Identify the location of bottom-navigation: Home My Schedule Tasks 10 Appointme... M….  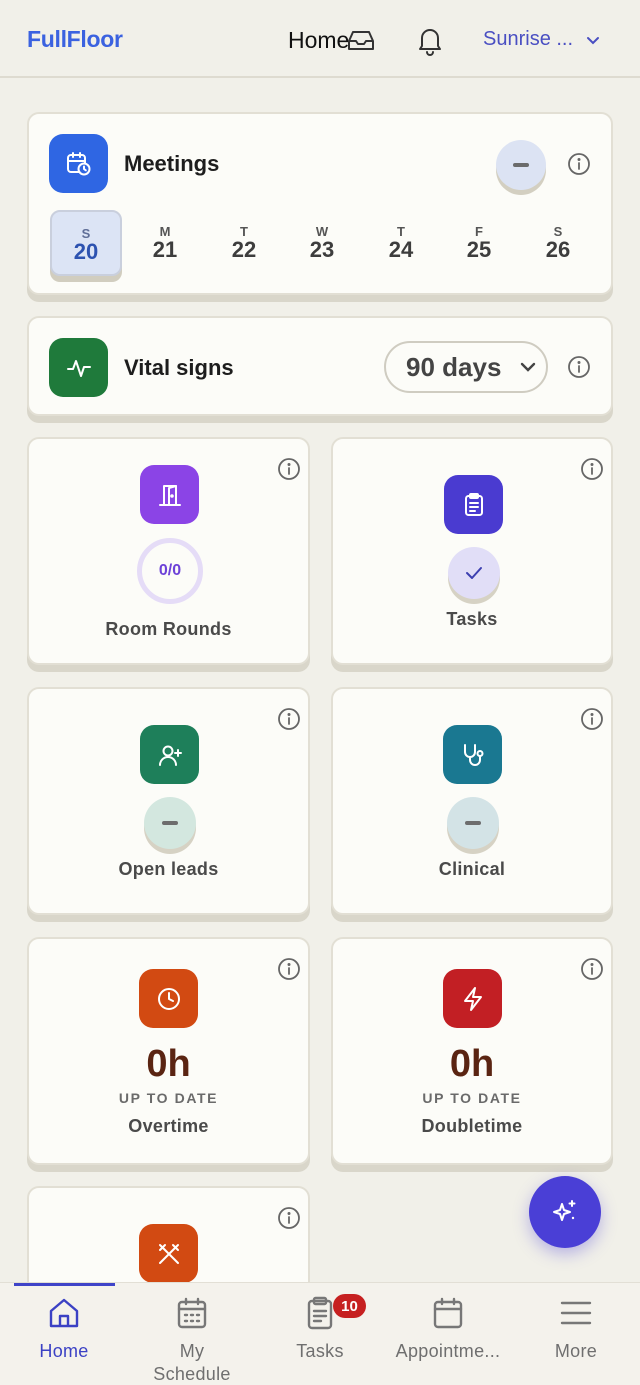
(320, 1333).